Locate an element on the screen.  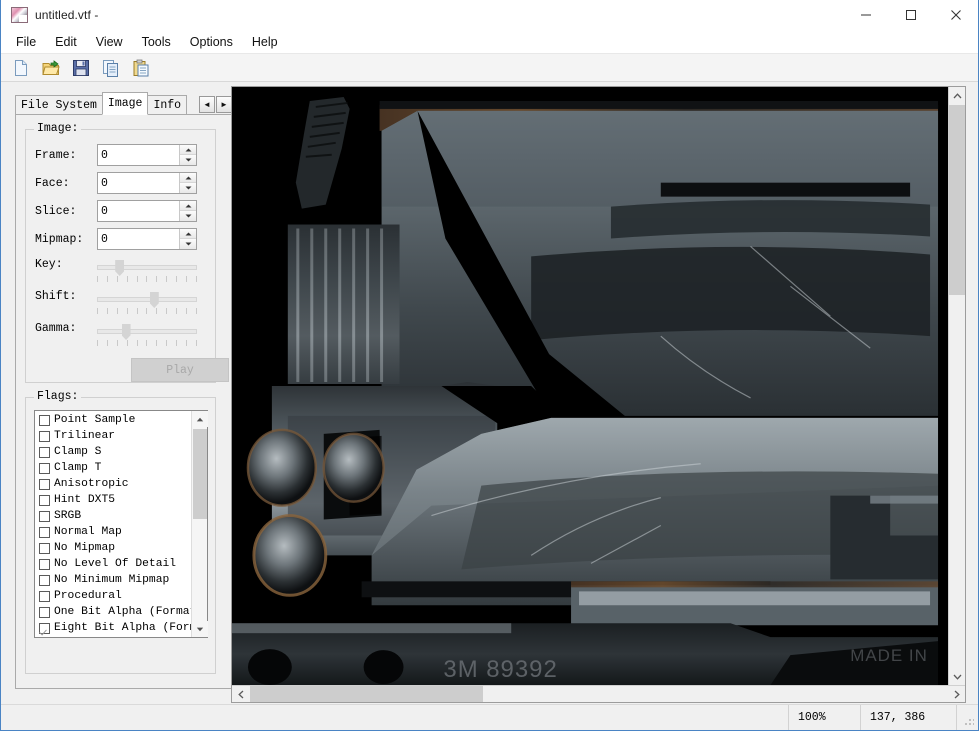
frame-stepper is located at coordinates (147, 155).